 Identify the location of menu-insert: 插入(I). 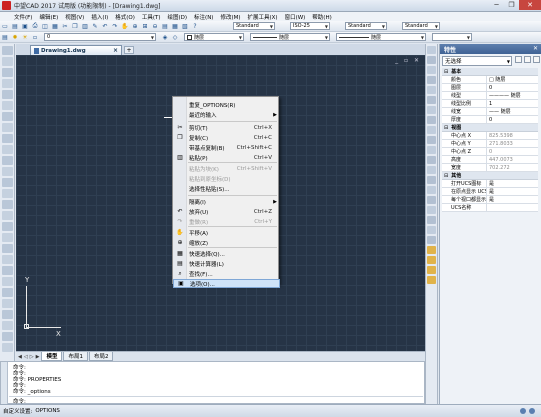
(99, 17).